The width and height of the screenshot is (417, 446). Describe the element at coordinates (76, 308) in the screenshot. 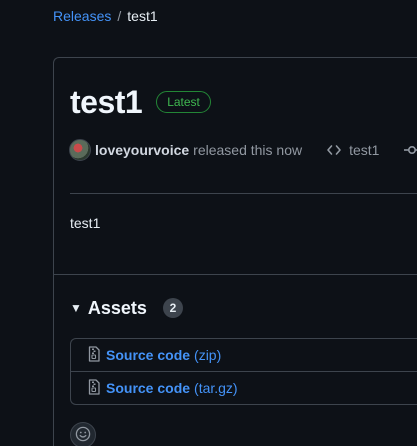

I see `caret-down-icon: ▼` at that location.